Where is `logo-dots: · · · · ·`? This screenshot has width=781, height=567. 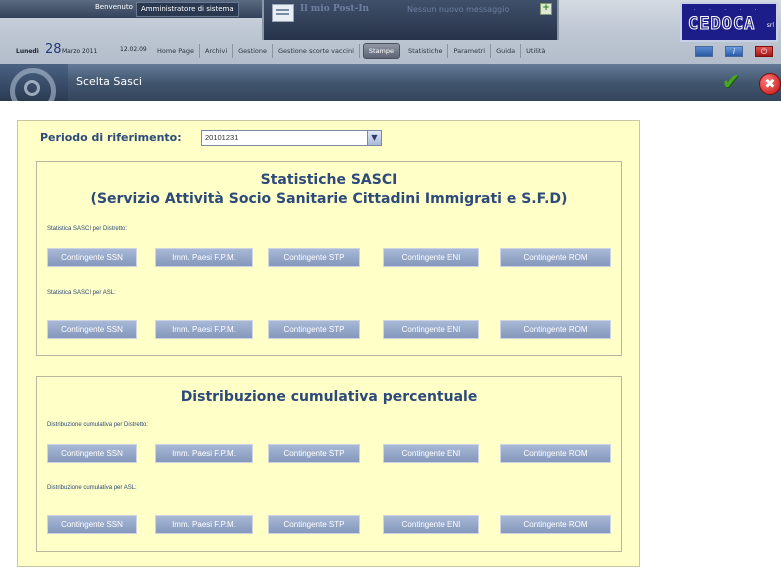
logo-dots: · · · · · is located at coordinates (728, 10).